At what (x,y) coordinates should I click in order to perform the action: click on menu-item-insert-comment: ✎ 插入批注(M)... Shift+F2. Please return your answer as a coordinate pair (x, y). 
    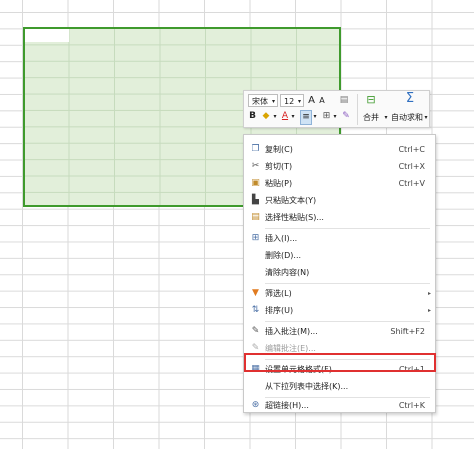
    Looking at the image, I should click on (339, 331).